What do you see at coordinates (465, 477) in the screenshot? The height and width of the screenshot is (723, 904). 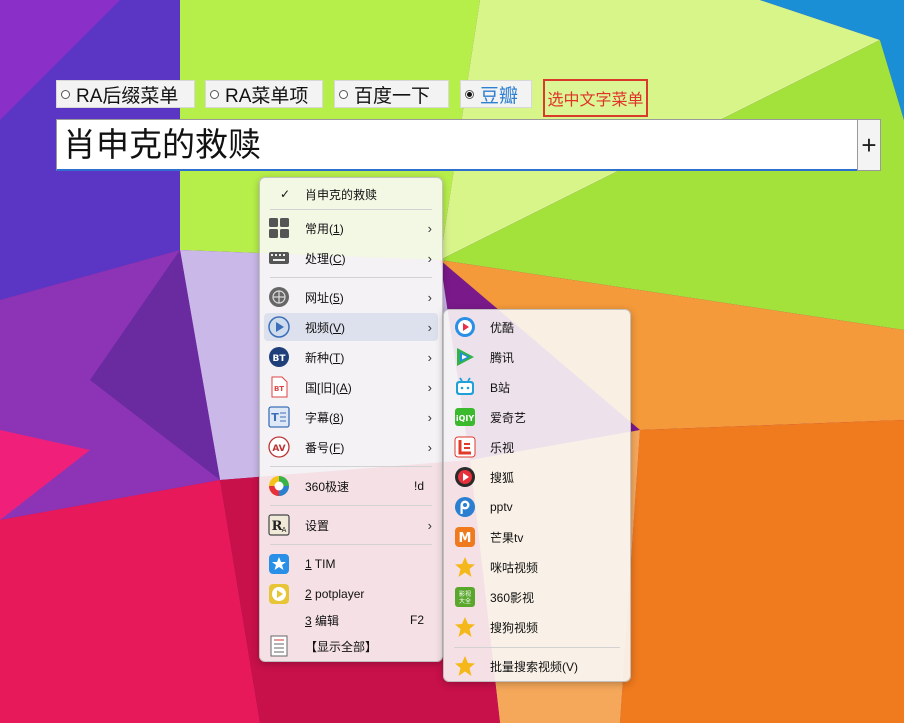 I see `sohu-icon` at bounding box center [465, 477].